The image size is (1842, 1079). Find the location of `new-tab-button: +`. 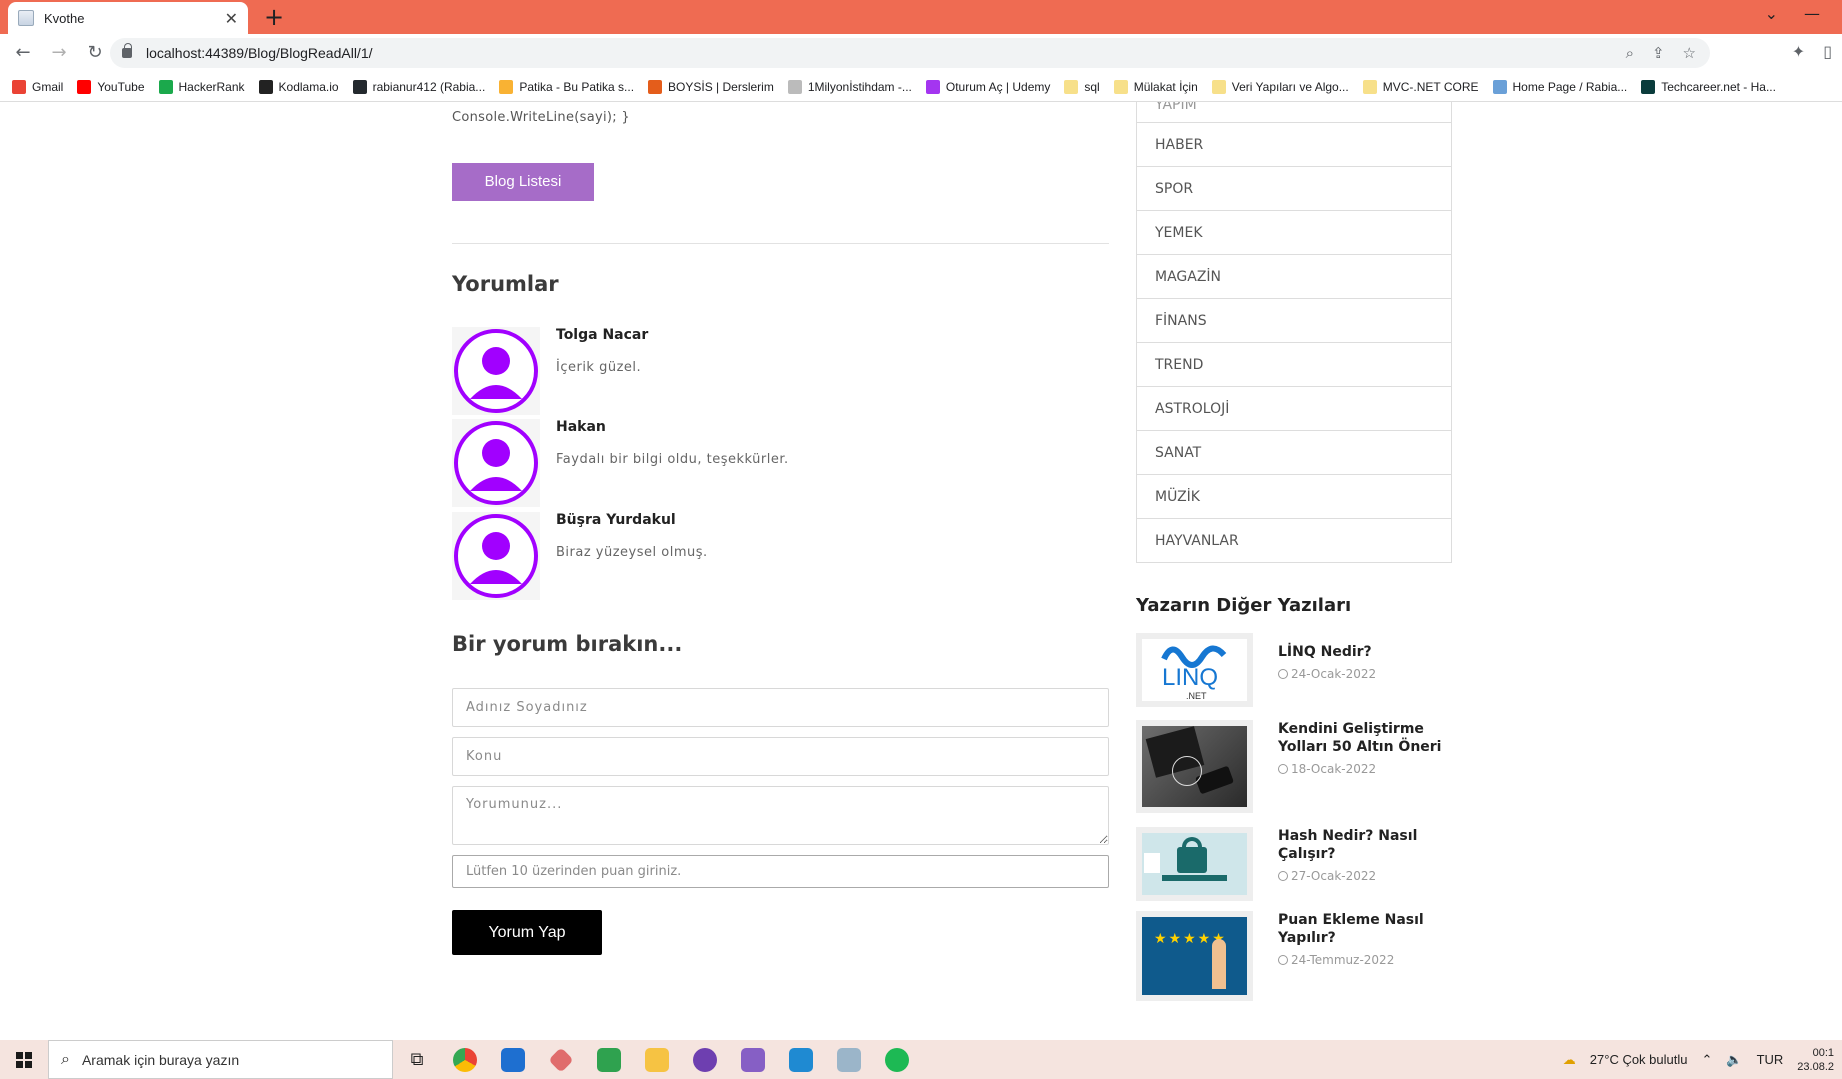

new-tab-button: + is located at coordinates (274, 18).